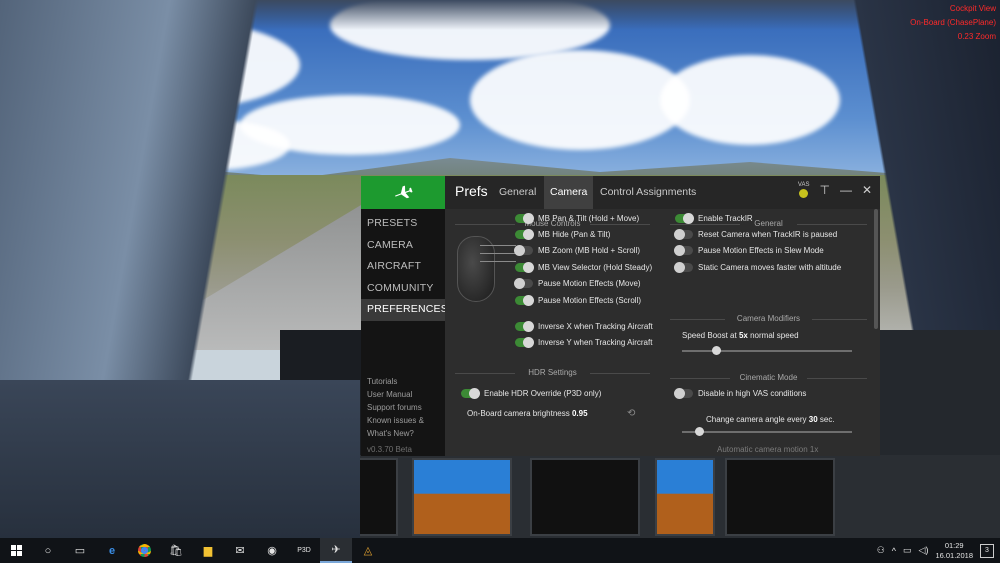  Describe the element at coordinates (714, 218) in the screenshot. I see `option-enable-trackir: Enable TrackIR` at that location.